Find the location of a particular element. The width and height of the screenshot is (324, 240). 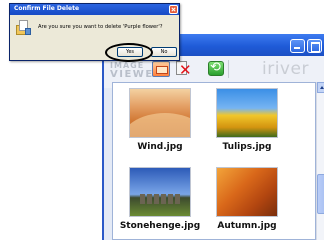

scroll-up-button is located at coordinates (320, 87).